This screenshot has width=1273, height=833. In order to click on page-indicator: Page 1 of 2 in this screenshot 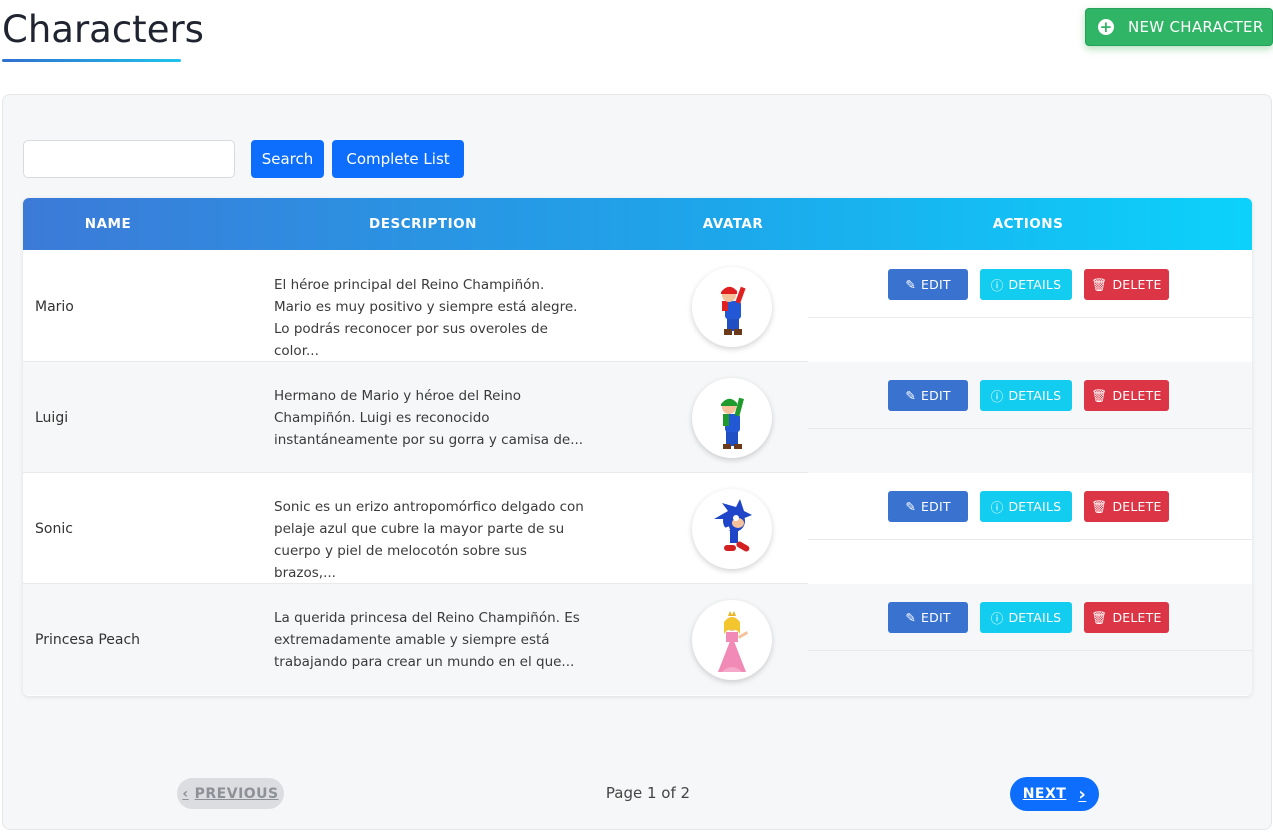, I will do `click(648, 793)`.